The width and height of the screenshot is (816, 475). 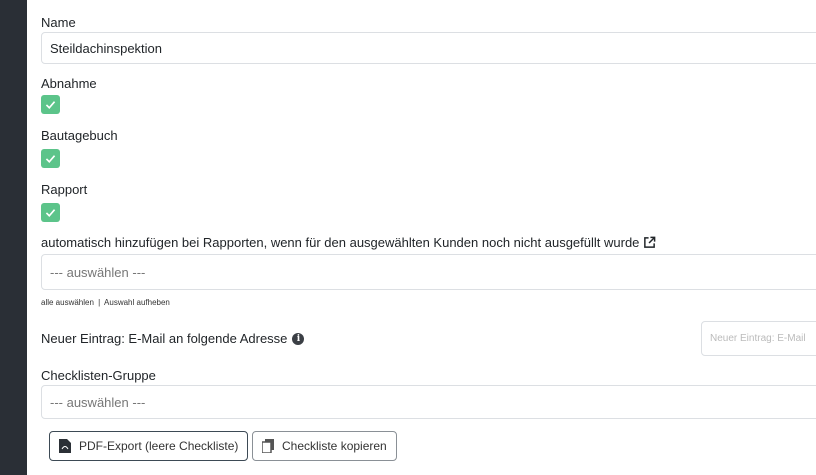 I want to click on name-label: Name, so click(x=58, y=22).